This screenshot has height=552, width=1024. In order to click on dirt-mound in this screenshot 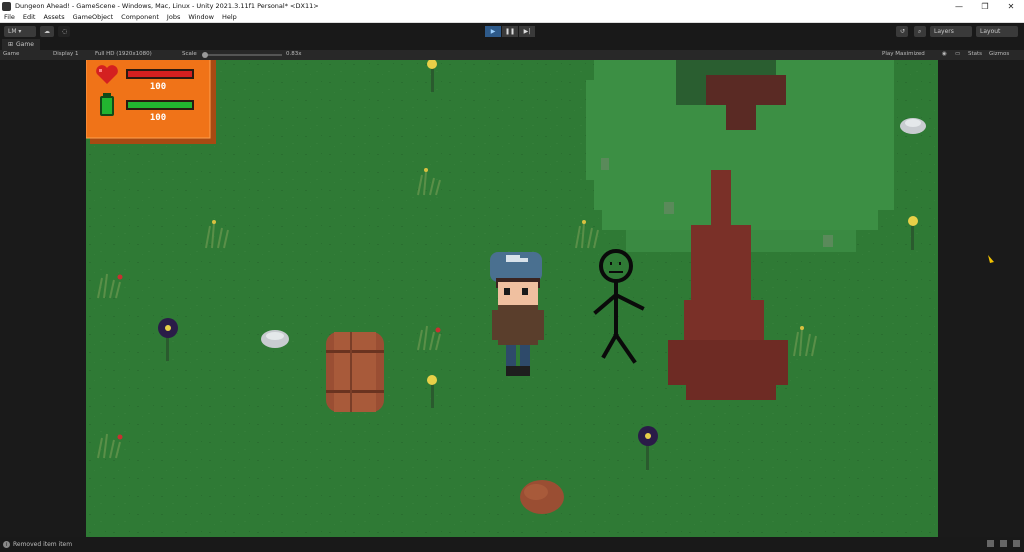, I will do `click(542, 497)`.